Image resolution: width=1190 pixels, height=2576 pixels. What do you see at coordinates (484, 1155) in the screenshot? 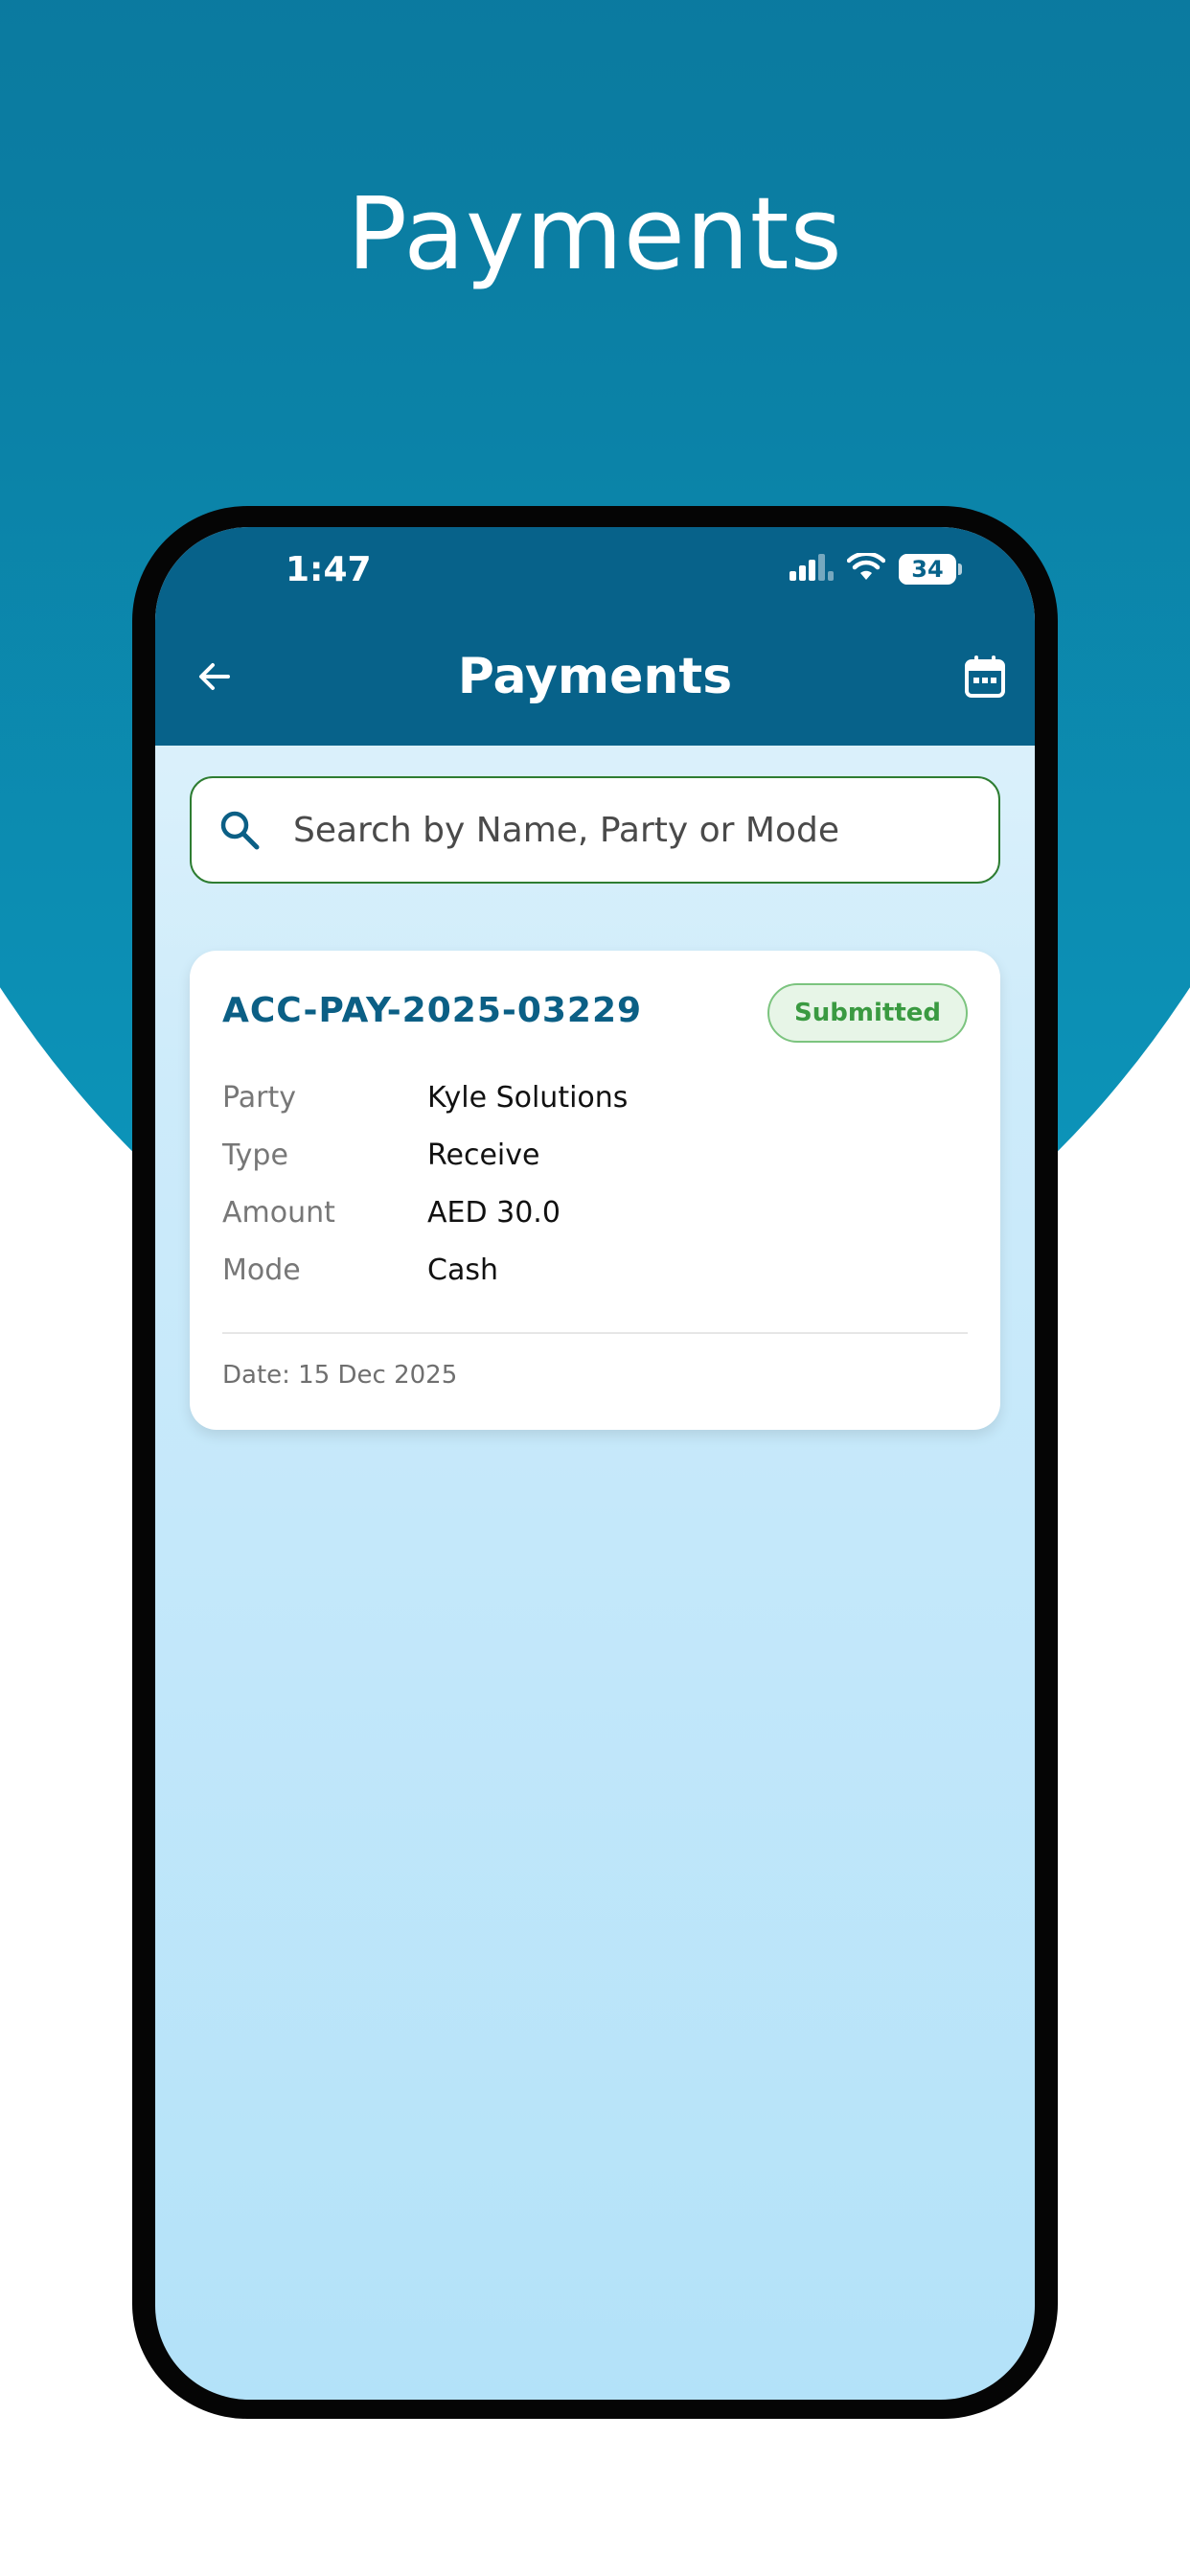
I see `detail-value: Receive` at bounding box center [484, 1155].